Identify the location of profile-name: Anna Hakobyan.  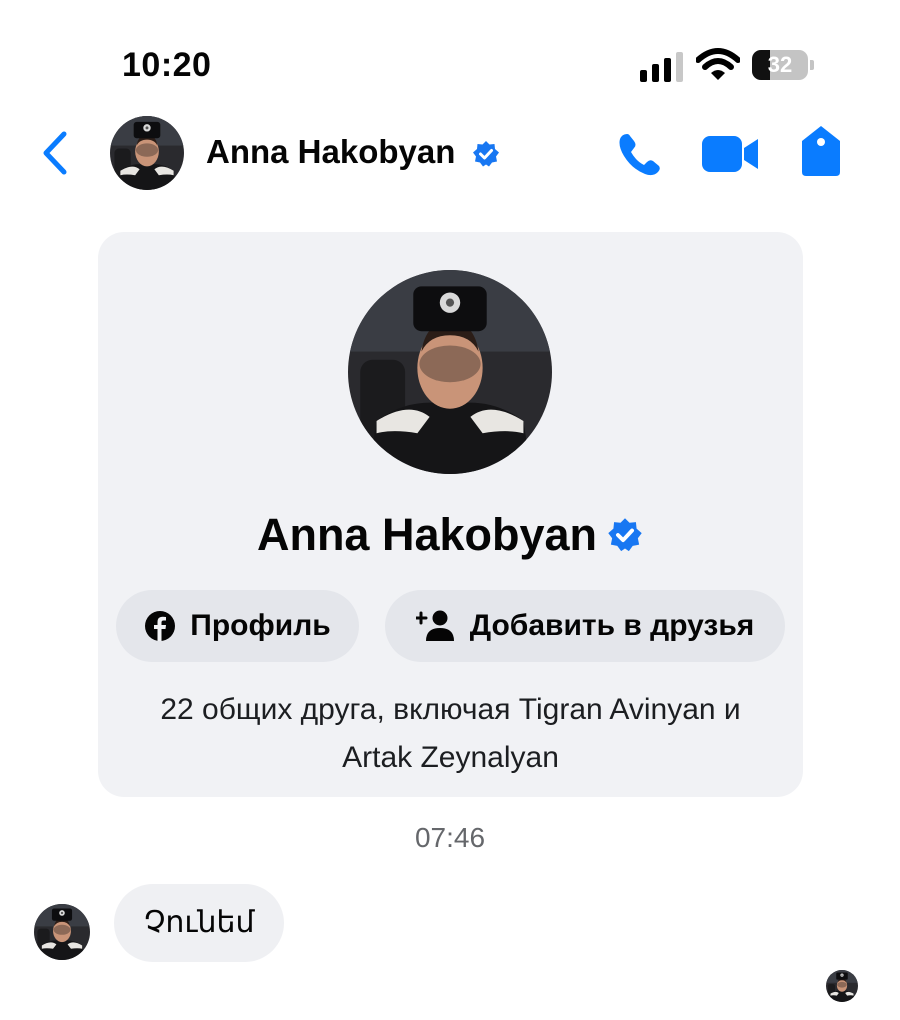
(427, 534).